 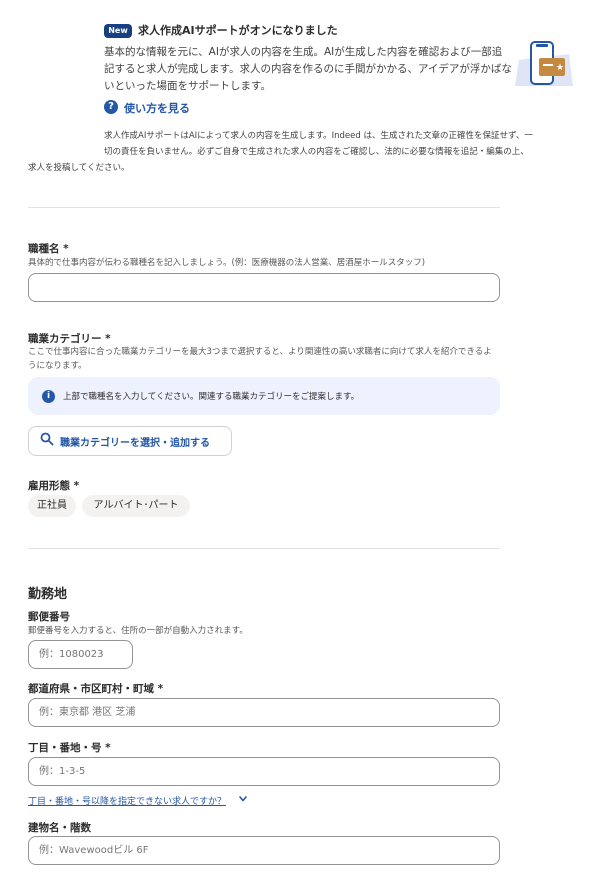 What do you see at coordinates (59, 828) in the screenshot?
I see `building-label: 建物名・階数` at bounding box center [59, 828].